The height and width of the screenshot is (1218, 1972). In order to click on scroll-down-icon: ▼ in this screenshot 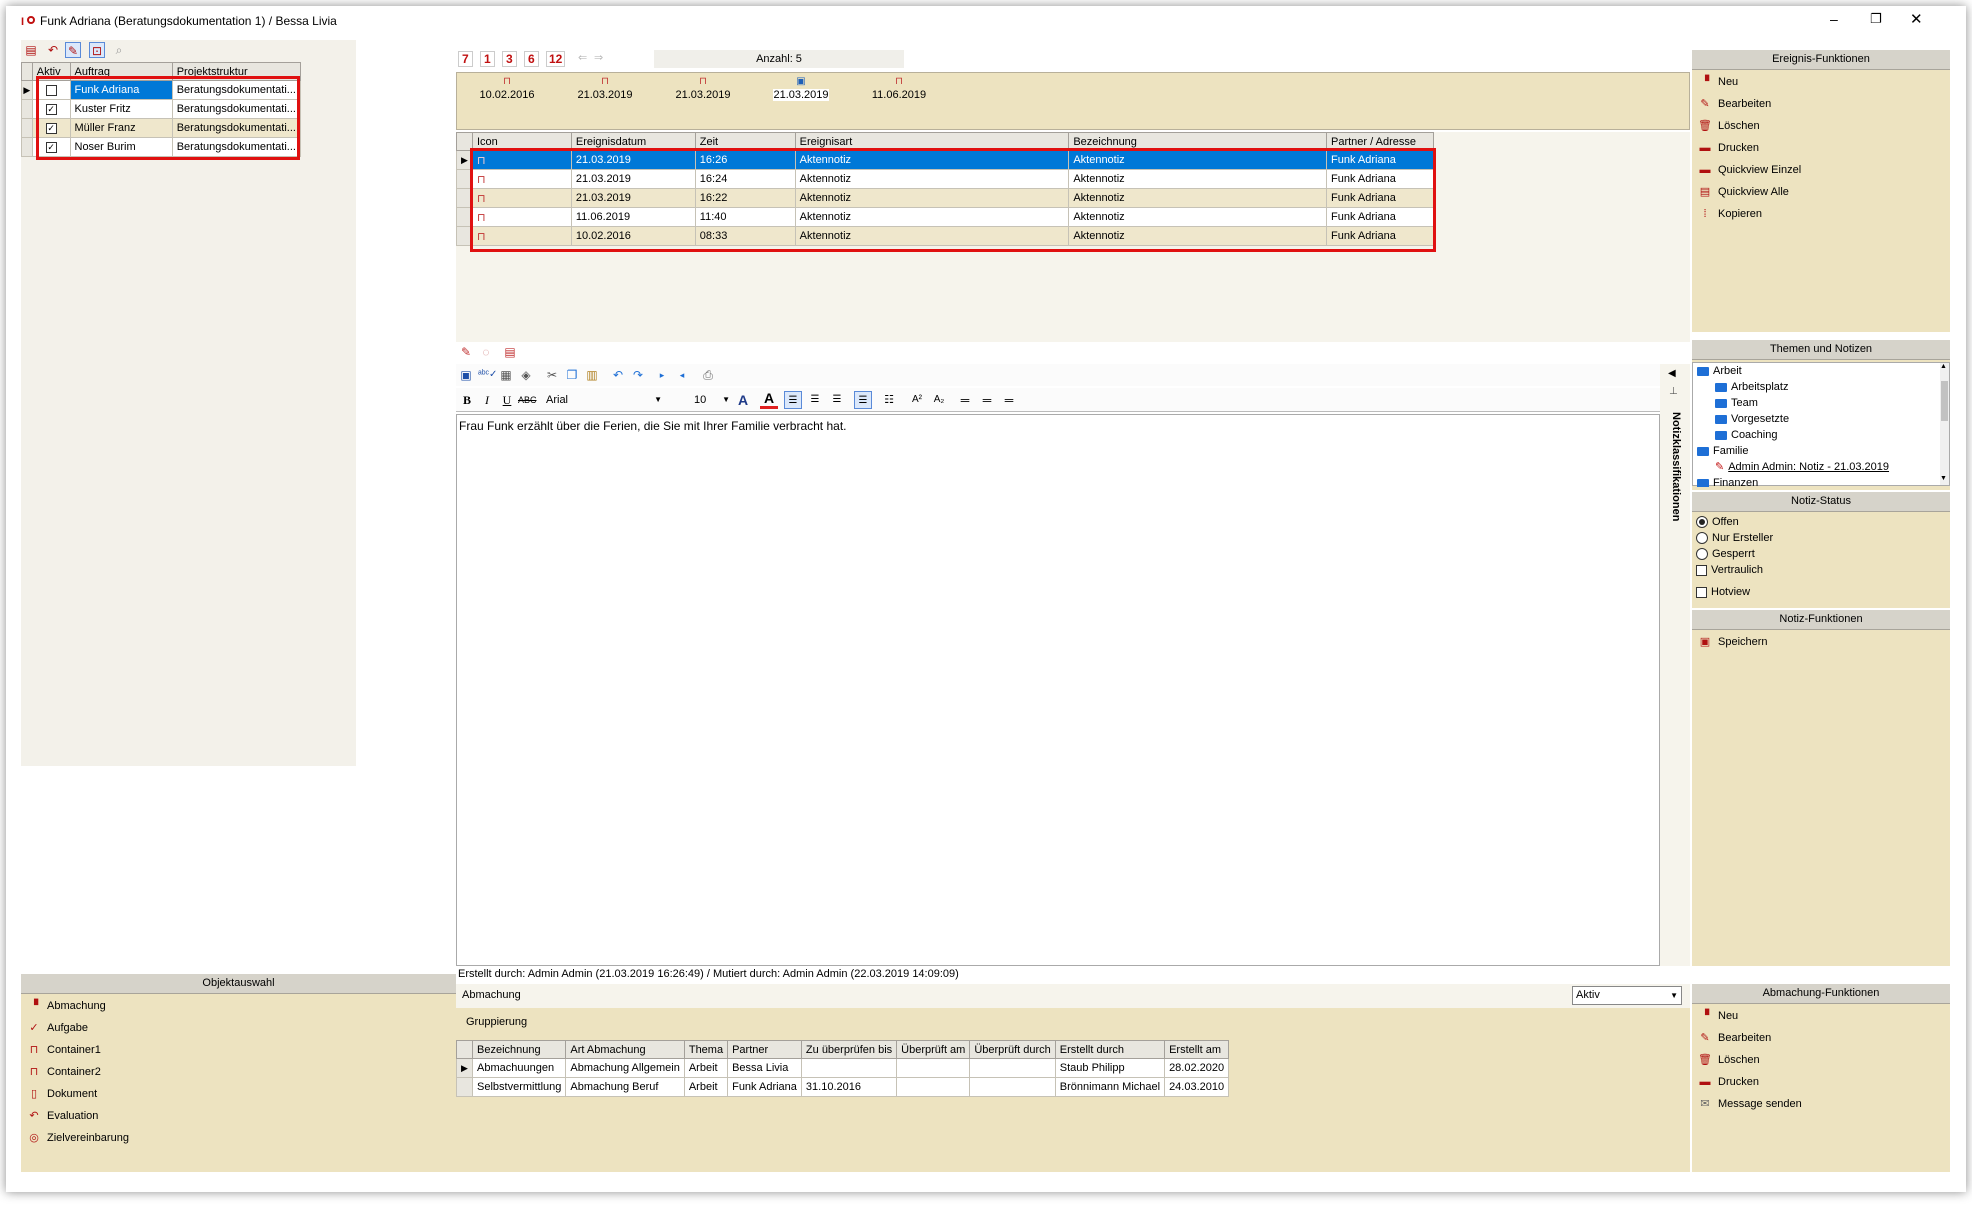, I will do `click(1943, 478)`.